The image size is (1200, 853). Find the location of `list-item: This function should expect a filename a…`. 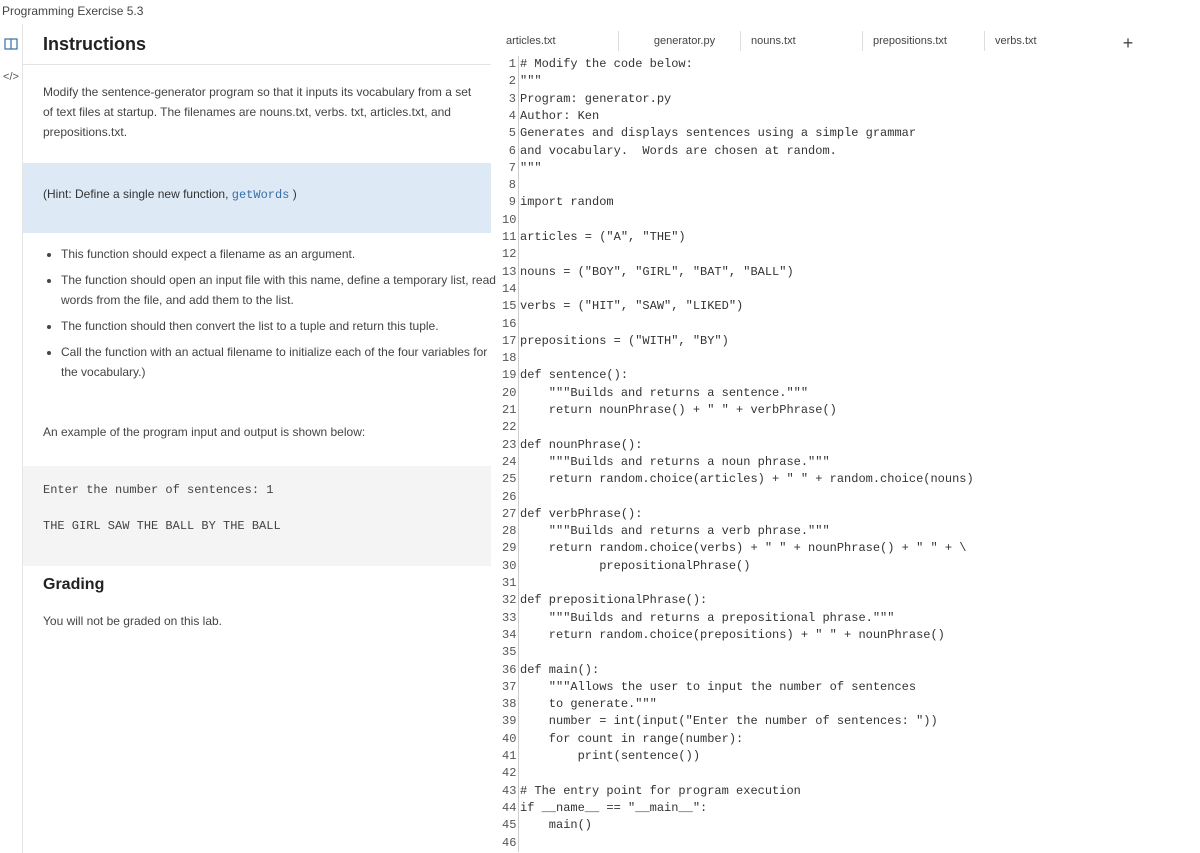

list-item: This function should expect a filename a… is located at coordinates (283, 254).